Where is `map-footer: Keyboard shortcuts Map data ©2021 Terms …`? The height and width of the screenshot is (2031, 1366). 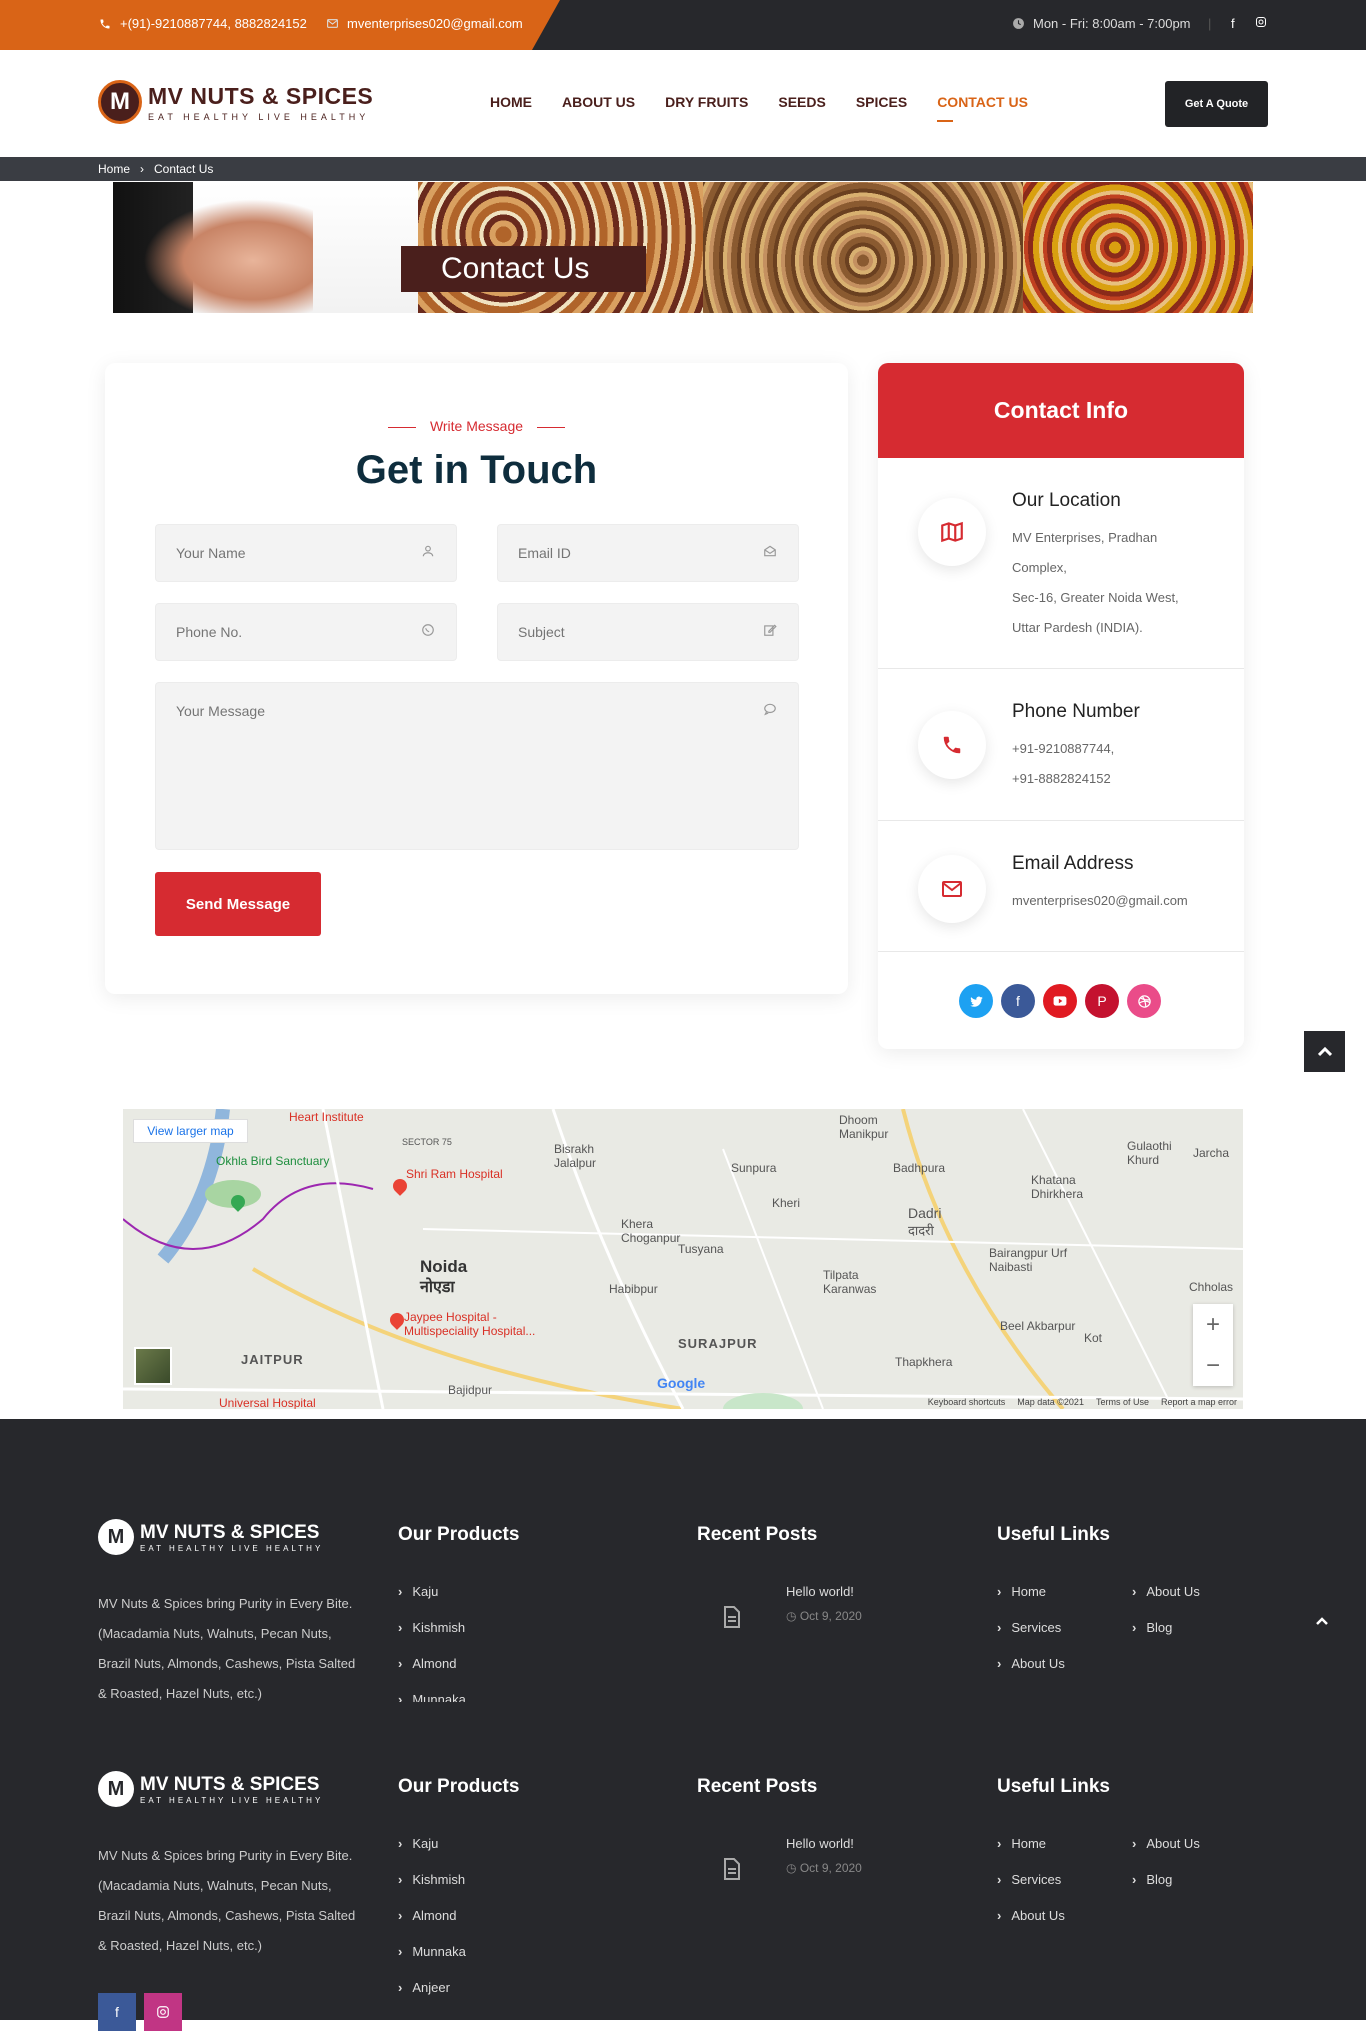
map-footer: Keyboard shortcuts Map data ©2021 Terms … is located at coordinates (1082, 1402).